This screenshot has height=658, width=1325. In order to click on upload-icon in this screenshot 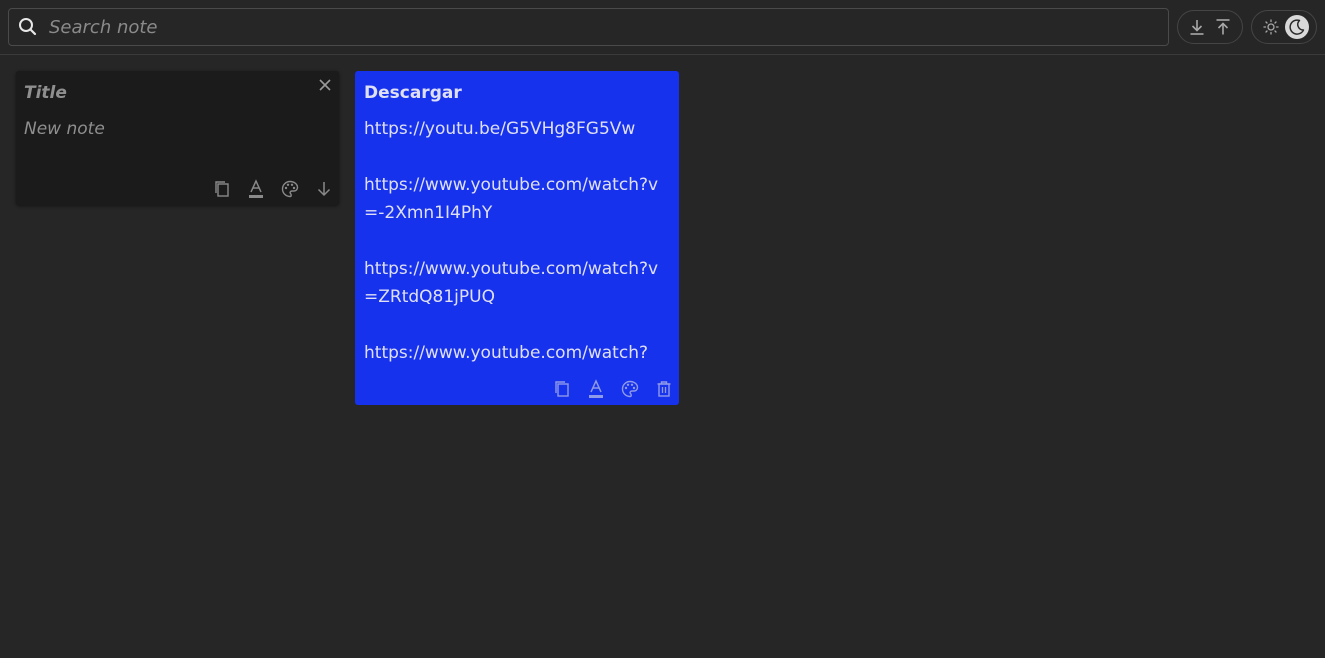, I will do `click(1223, 27)`.